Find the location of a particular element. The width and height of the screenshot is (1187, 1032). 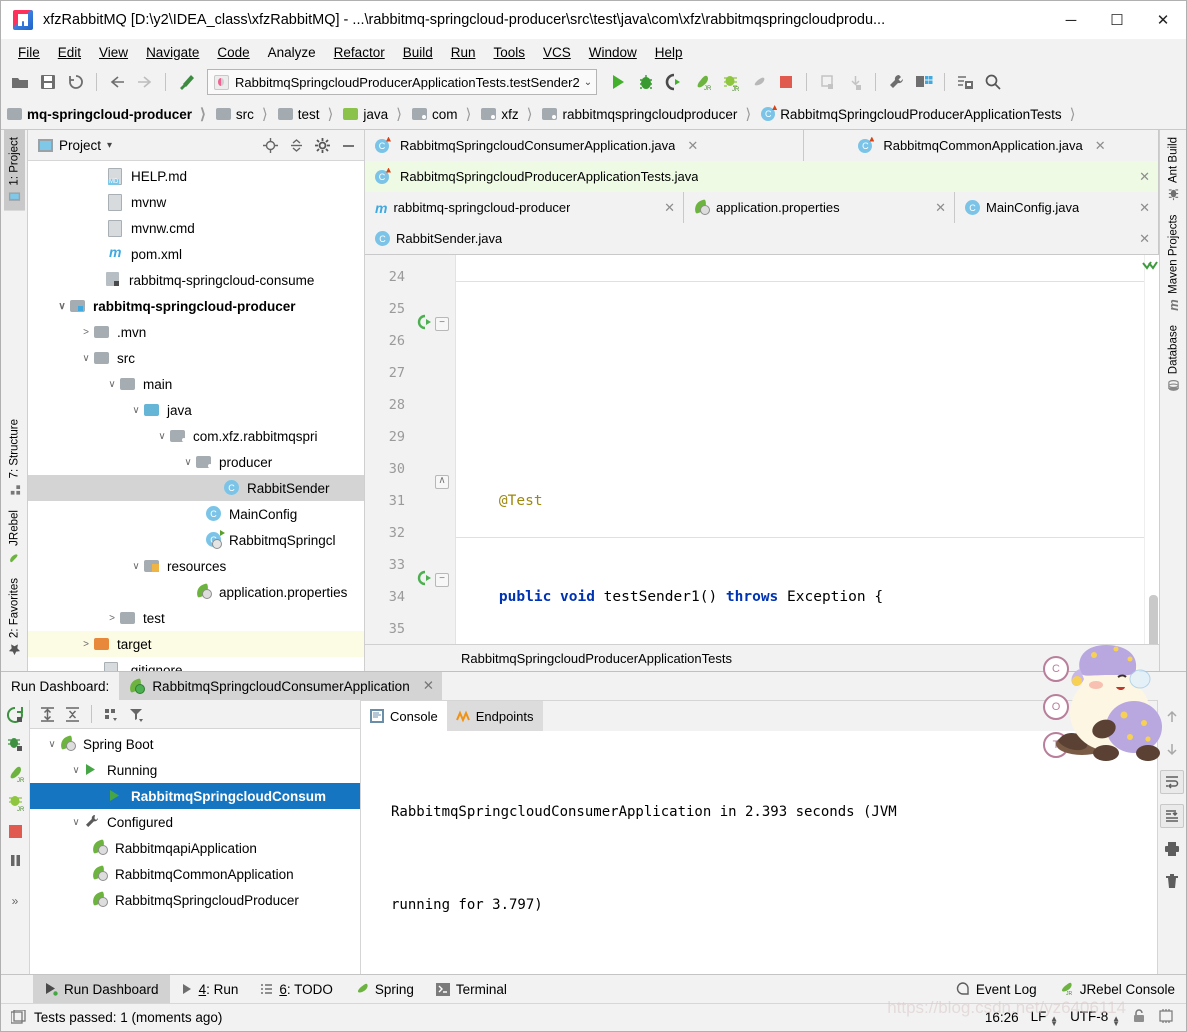

tree-row: C RabbitmqSpringcl is located at coordinates (196, 540).